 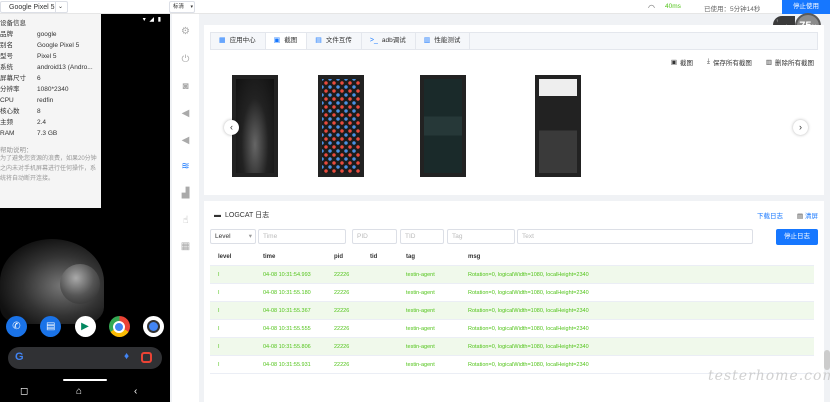 What do you see at coordinates (797, 237) in the screenshot?
I see `stop-log-button: 停止日志` at bounding box center [797, 237].